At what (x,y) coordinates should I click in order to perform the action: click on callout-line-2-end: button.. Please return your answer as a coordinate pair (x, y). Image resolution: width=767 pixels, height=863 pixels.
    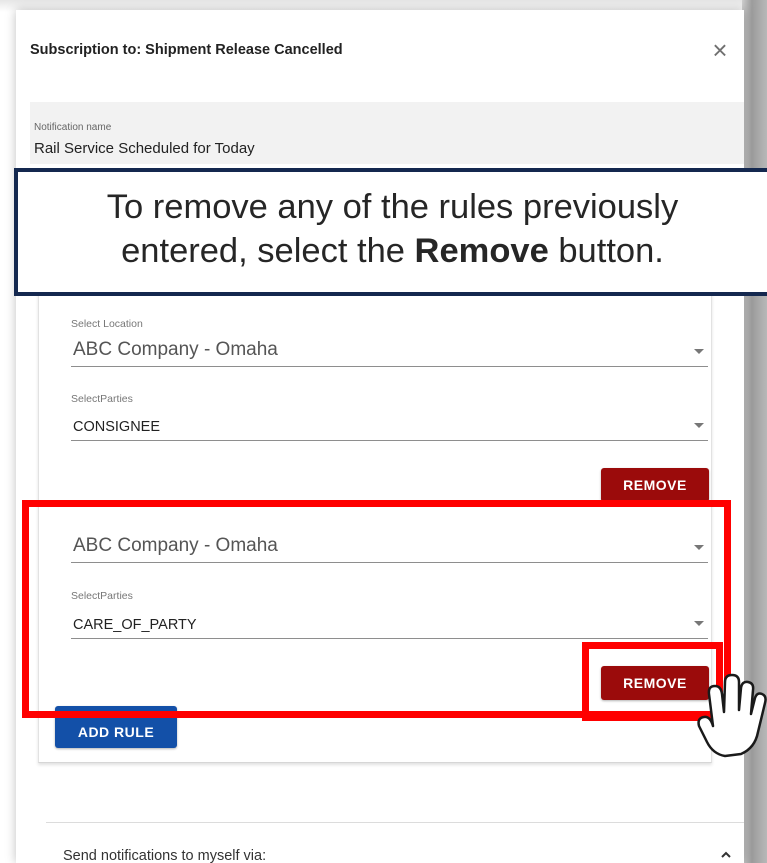
    Looking at the image, I should click on (606, 251).